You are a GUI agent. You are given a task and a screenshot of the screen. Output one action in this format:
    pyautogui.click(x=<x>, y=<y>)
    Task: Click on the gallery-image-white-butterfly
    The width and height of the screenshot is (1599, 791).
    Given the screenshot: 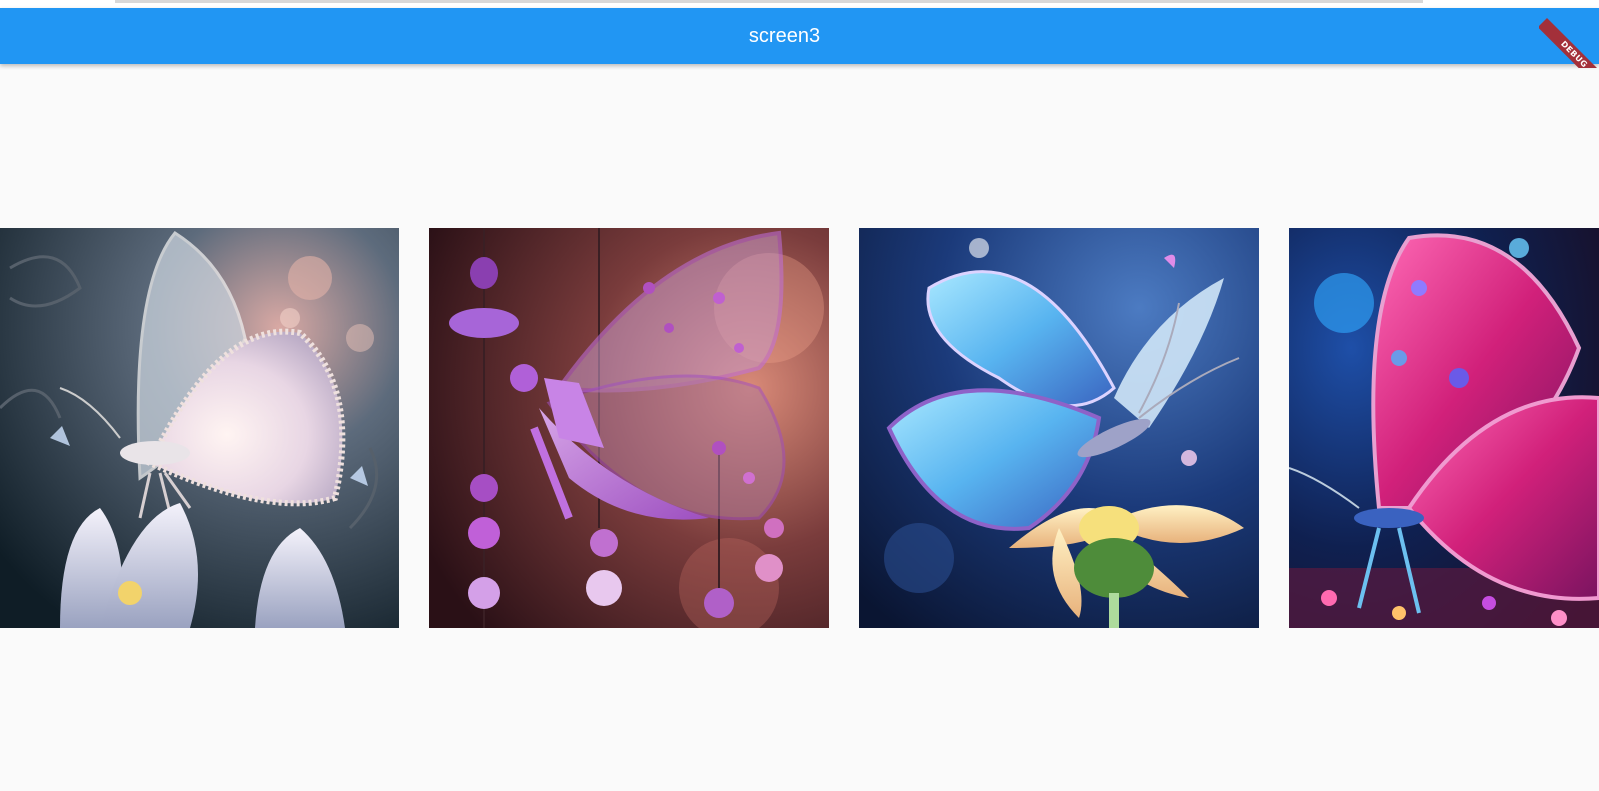 What is the action you would take?
    pyautogui.click(x=199, y=428)
    